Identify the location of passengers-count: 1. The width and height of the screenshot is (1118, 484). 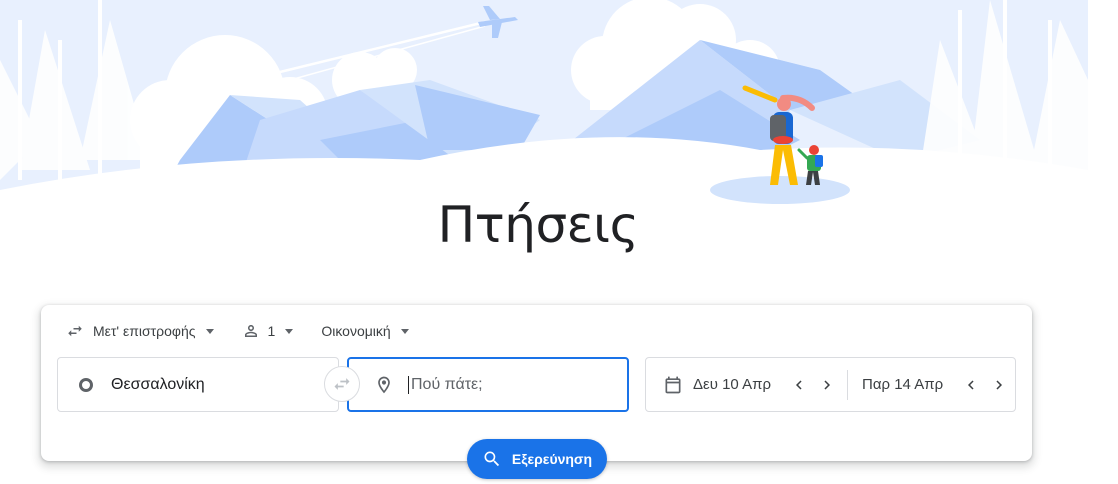
(271, 331).